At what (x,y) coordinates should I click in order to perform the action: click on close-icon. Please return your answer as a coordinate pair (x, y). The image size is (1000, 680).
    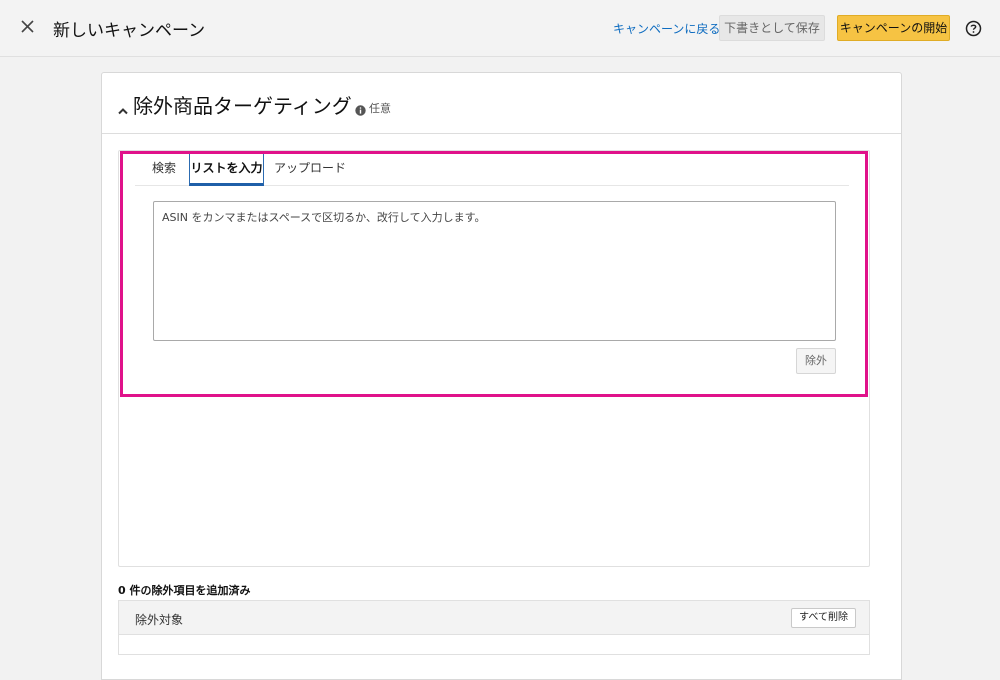
    Looking at the image, I should click on (28, 27).